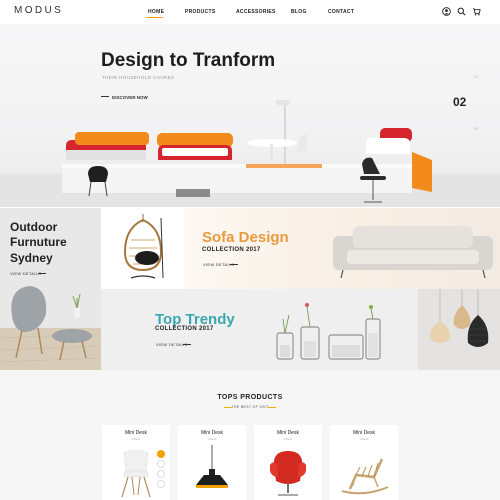  Describe the element at coordinates (461, 11) in the screenshot. I see `search-icon` at that location.